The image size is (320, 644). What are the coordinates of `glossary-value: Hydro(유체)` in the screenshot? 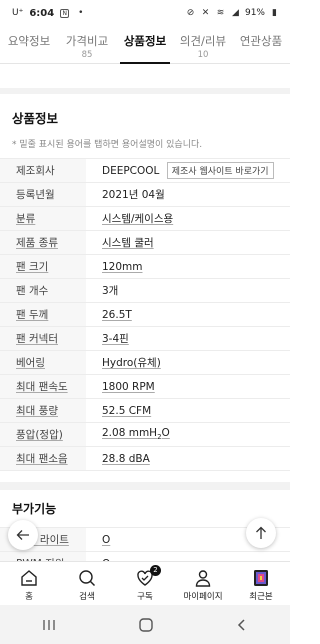 It's located at (131, 363).